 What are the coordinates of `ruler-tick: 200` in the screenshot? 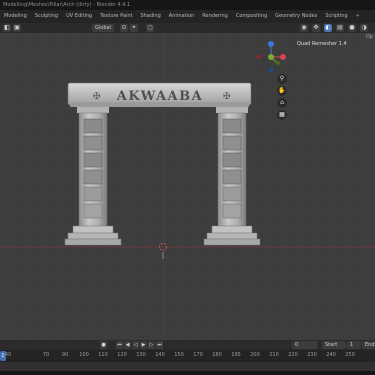 It's located at (255, 355).